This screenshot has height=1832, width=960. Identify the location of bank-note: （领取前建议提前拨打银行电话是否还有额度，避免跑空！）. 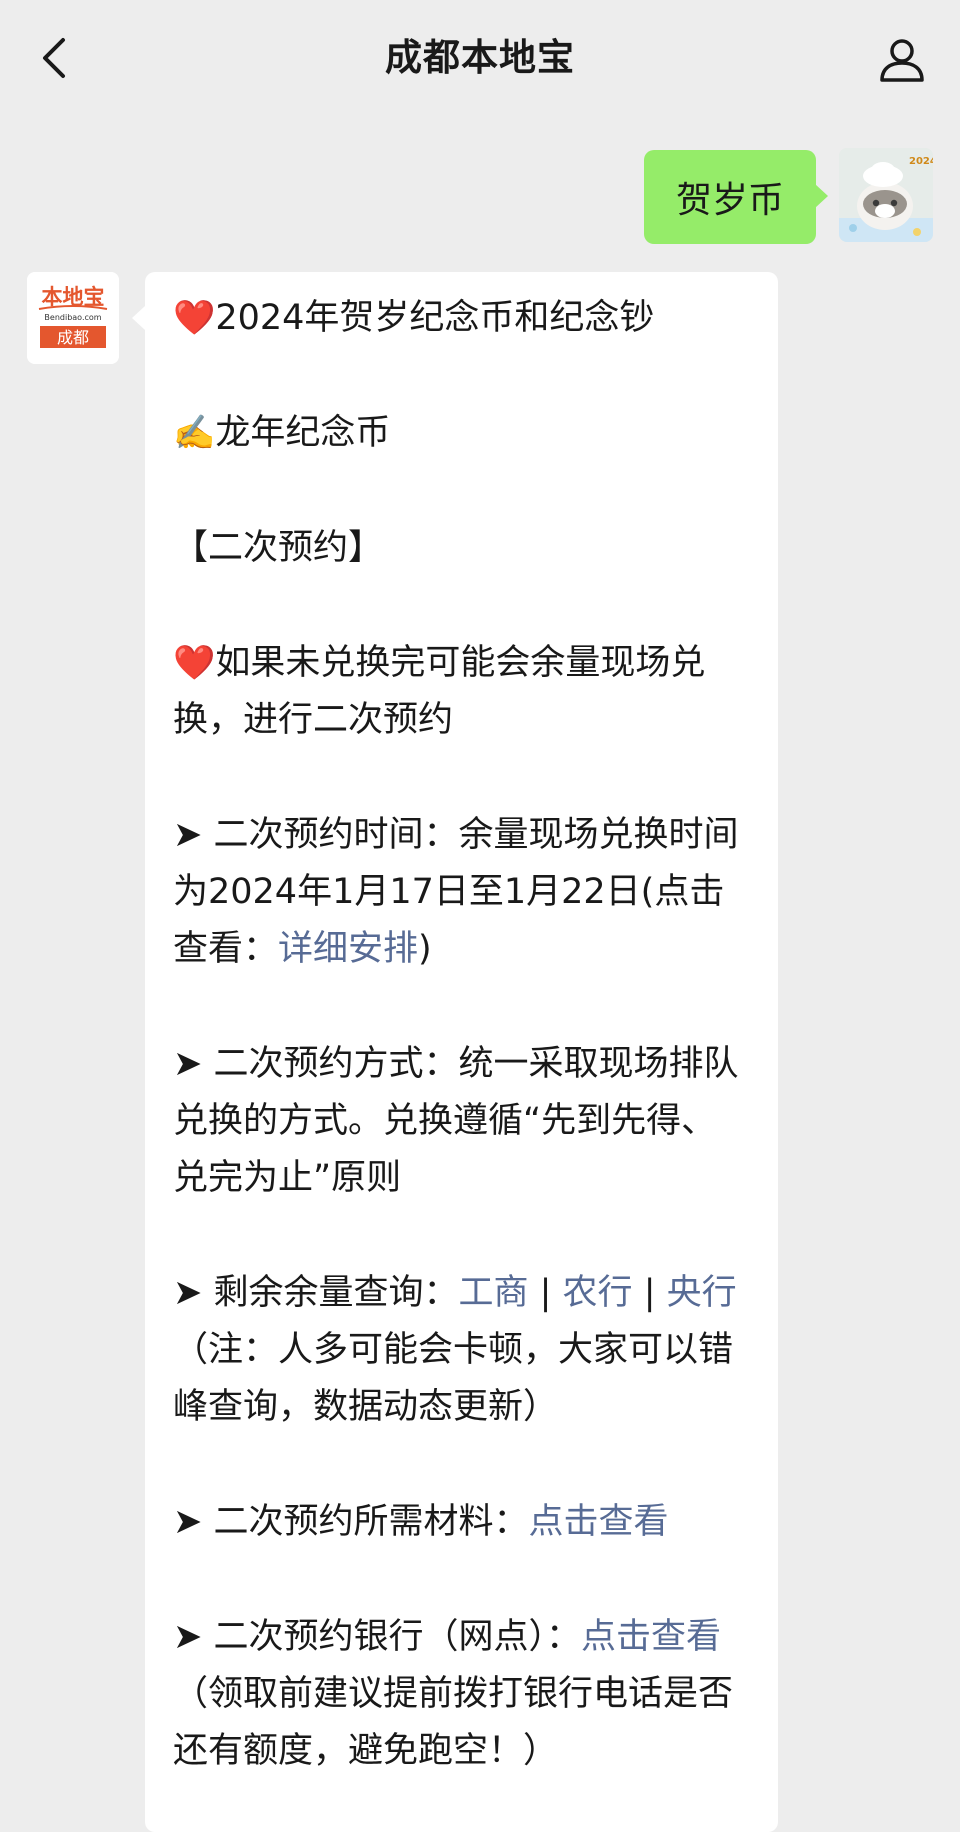
(453, 1722).